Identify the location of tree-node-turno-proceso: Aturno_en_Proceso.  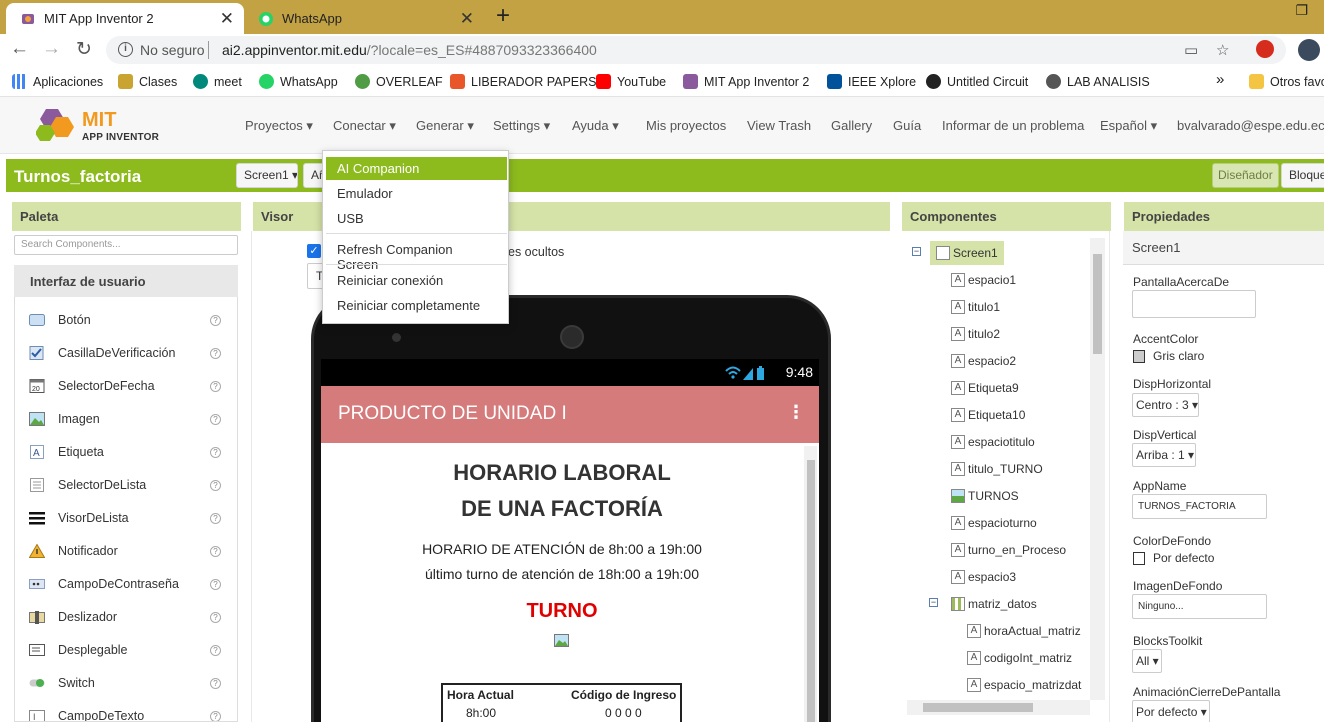
(1008, 550).